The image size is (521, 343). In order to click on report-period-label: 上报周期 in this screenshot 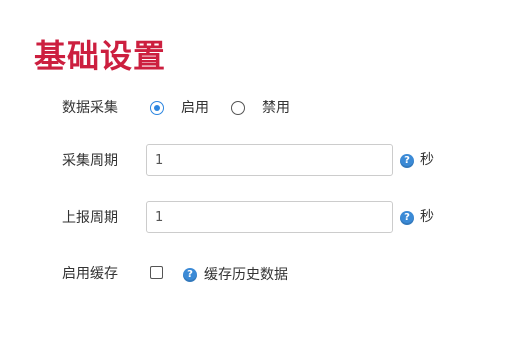, I will do `click(90, 218)`.